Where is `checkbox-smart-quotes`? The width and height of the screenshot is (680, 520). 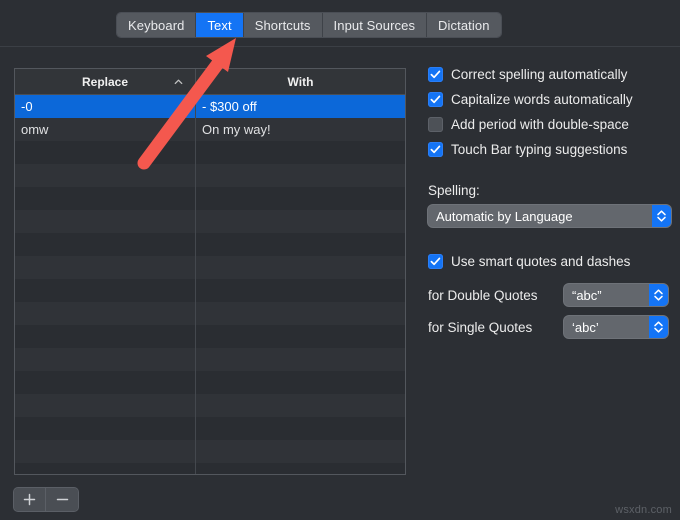
checkbox-smart-quotes is located at coordinates (435, 261).